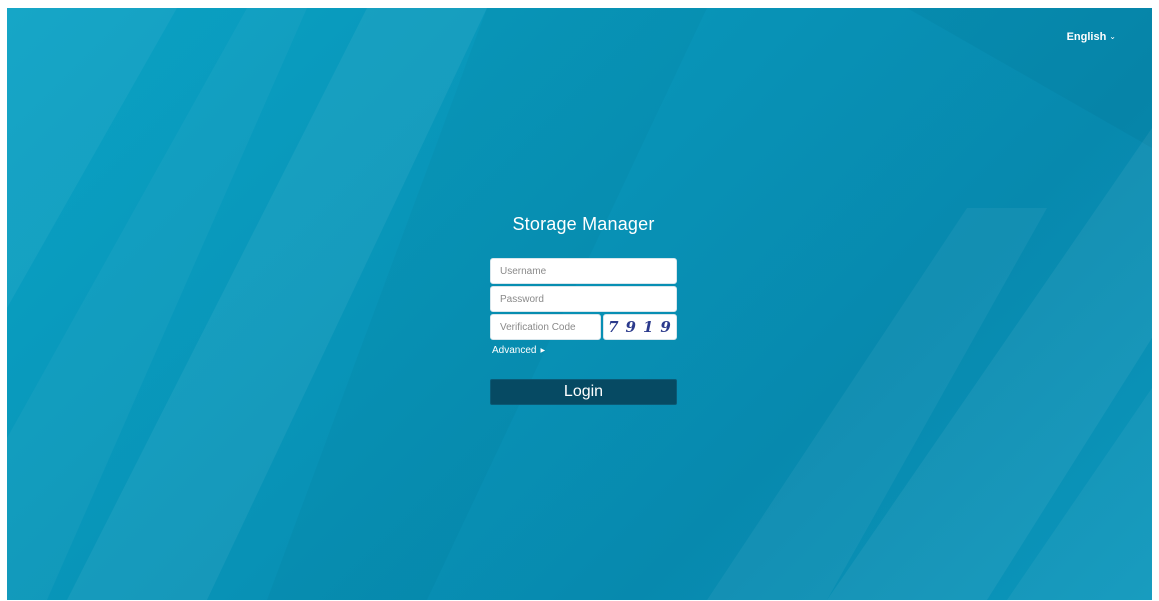 This screenshot has height=601, width=1159. I want to click on chevron-down-icon: ⌄, so click(1112, 36).